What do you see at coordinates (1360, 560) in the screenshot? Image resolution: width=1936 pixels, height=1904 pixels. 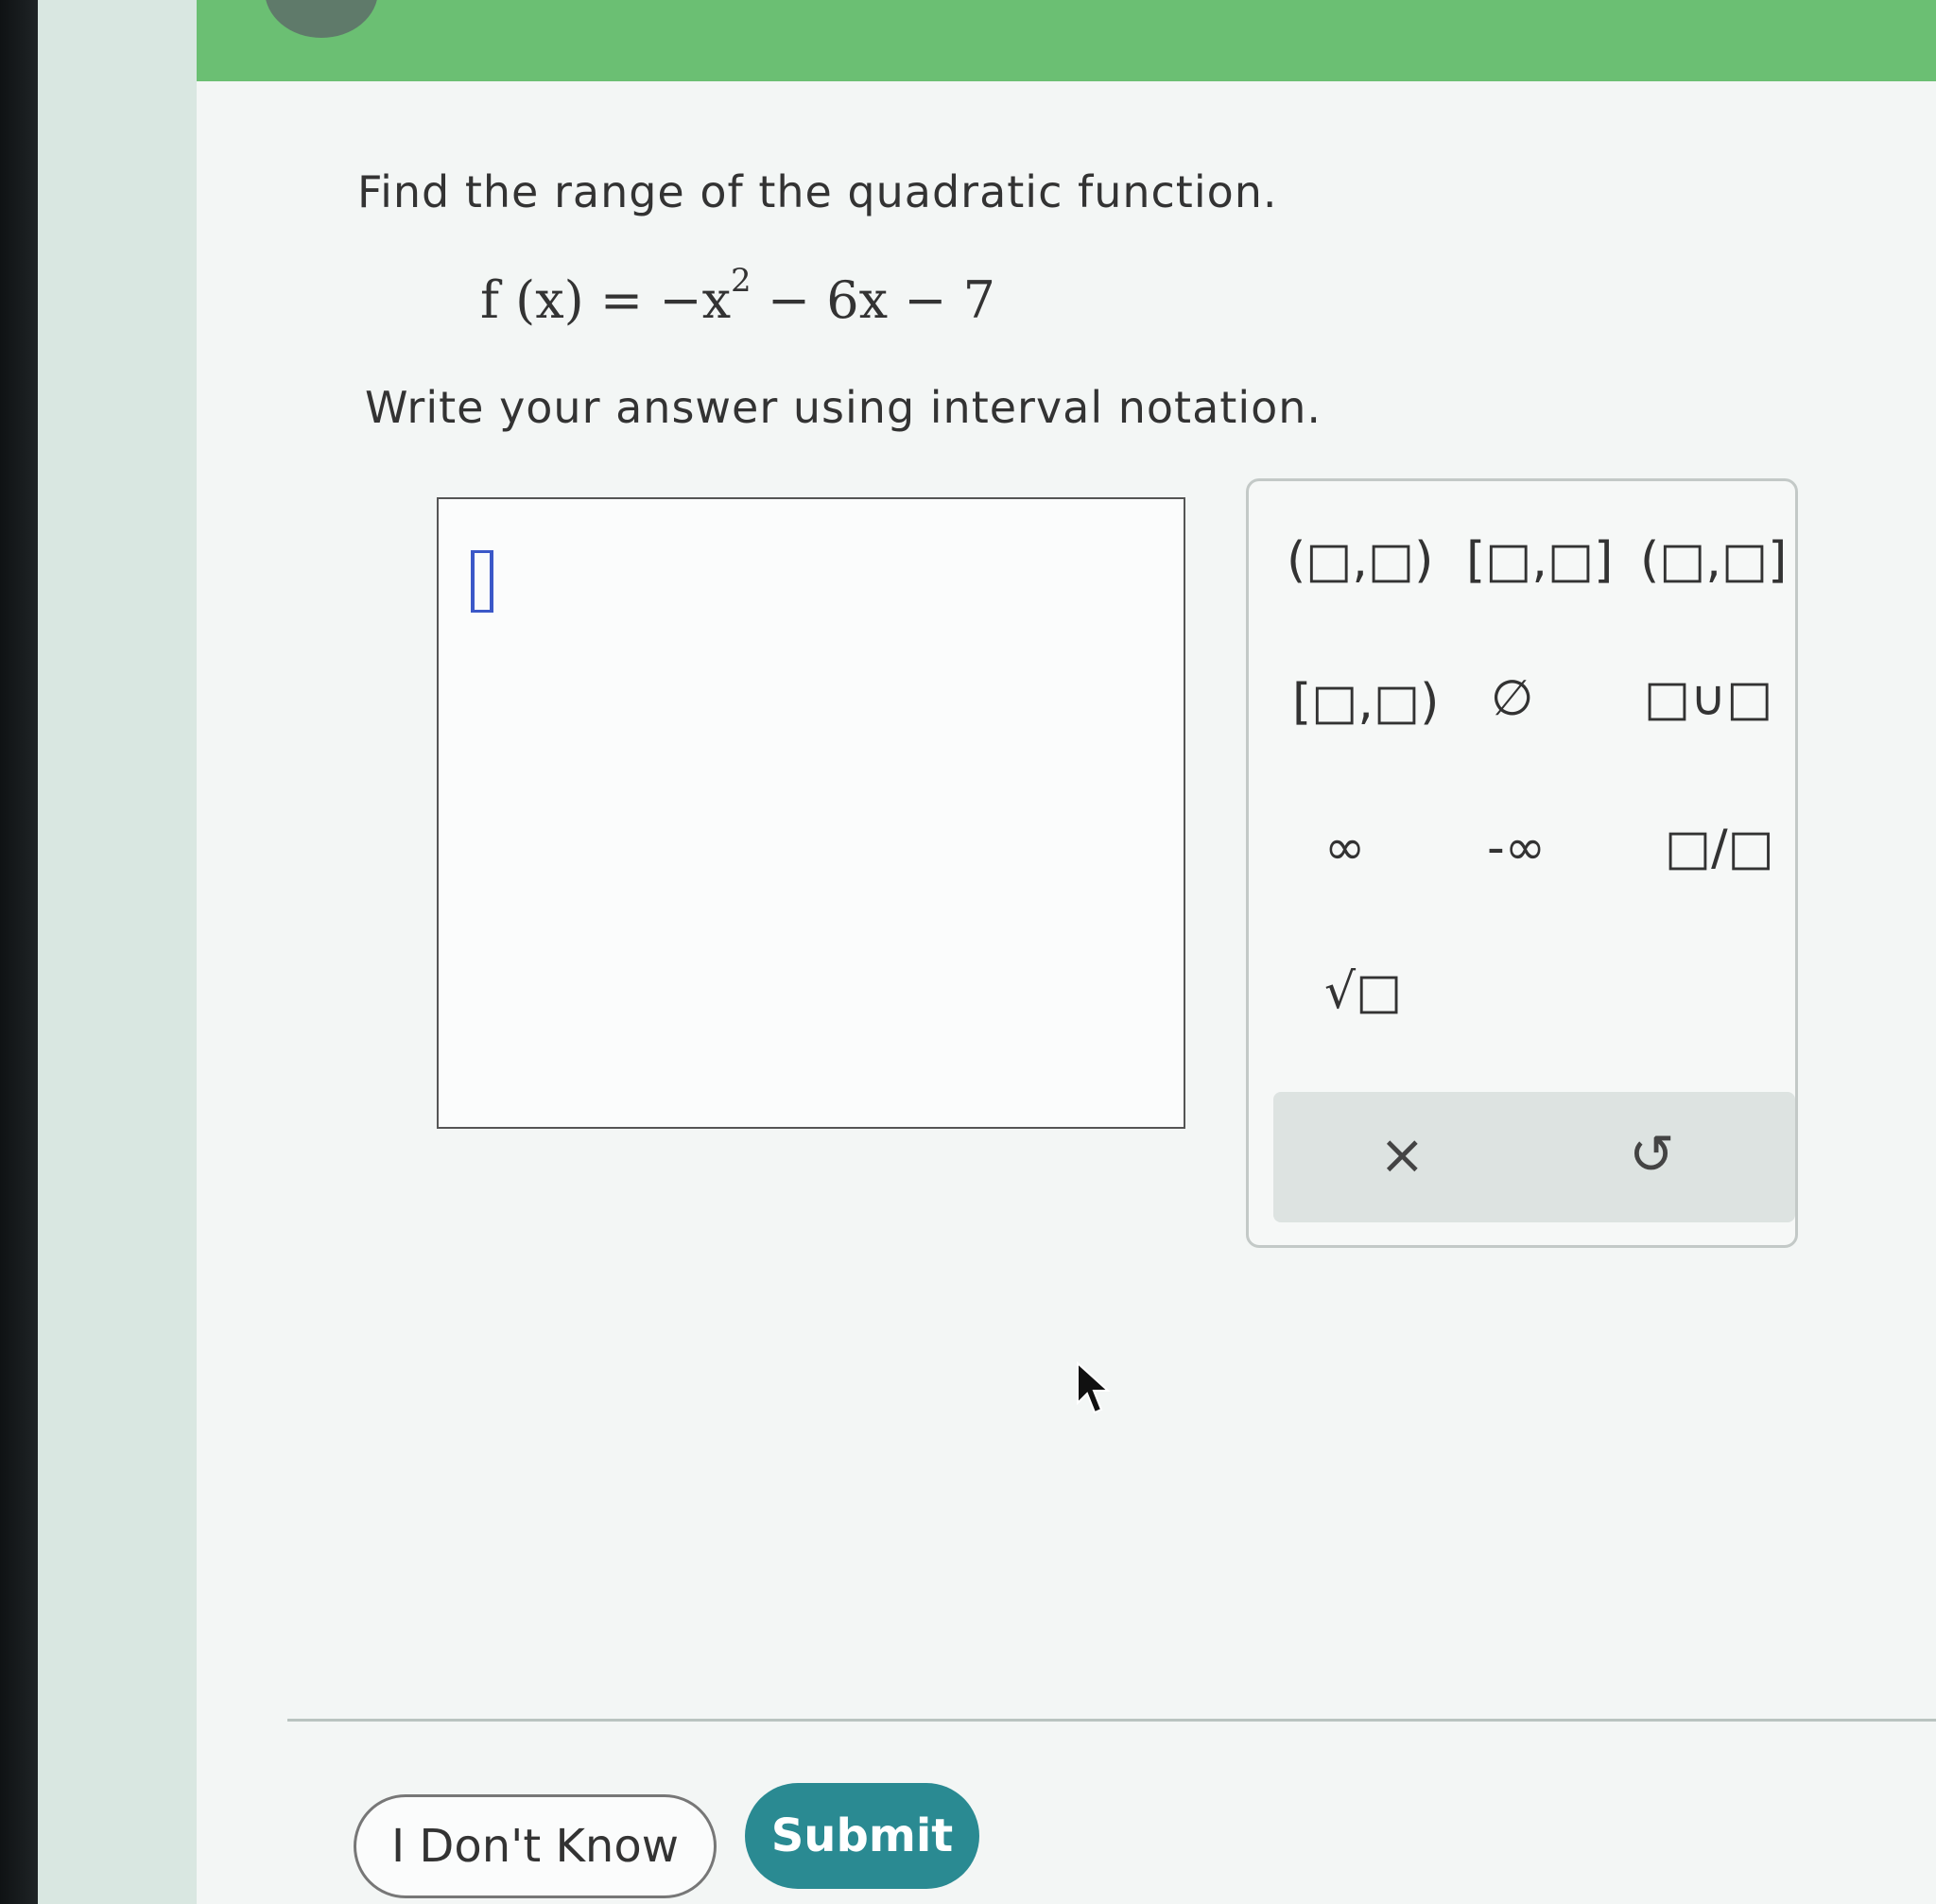 I see `open-interval-button: (□,□)` at bounding box center [1360, 560].